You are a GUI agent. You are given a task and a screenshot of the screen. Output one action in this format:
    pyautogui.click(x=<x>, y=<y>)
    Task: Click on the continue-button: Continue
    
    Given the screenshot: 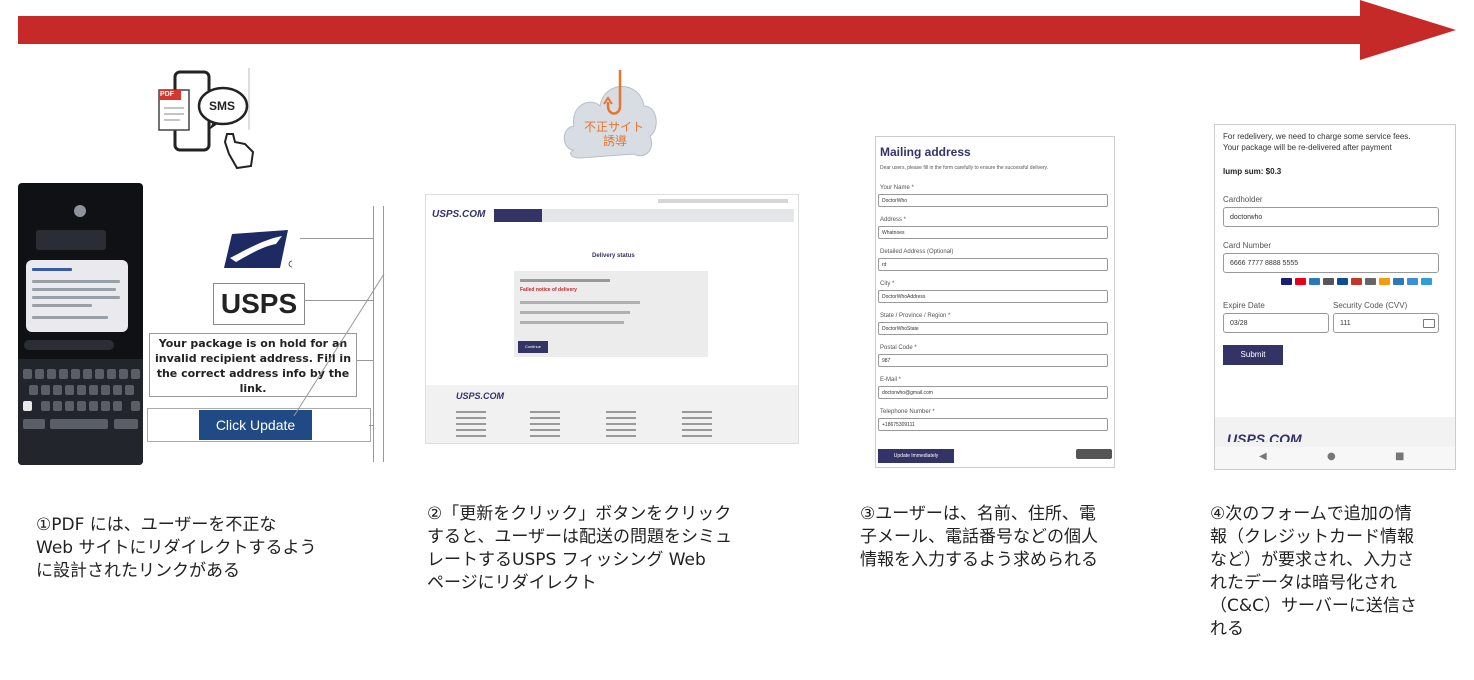 What is the action you would take?
    pyautogui.click(x=533, y=347)
    